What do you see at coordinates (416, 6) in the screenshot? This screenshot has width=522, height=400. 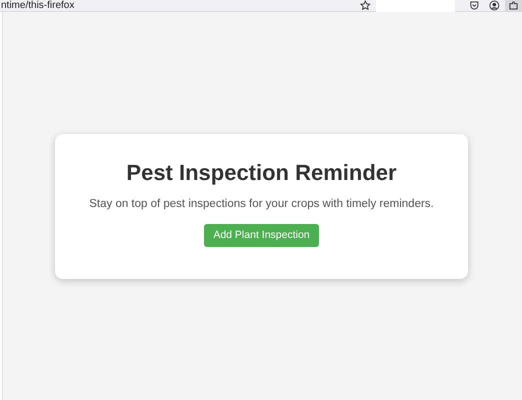 I see `toolbar-field` at bounding box center [416, 6].